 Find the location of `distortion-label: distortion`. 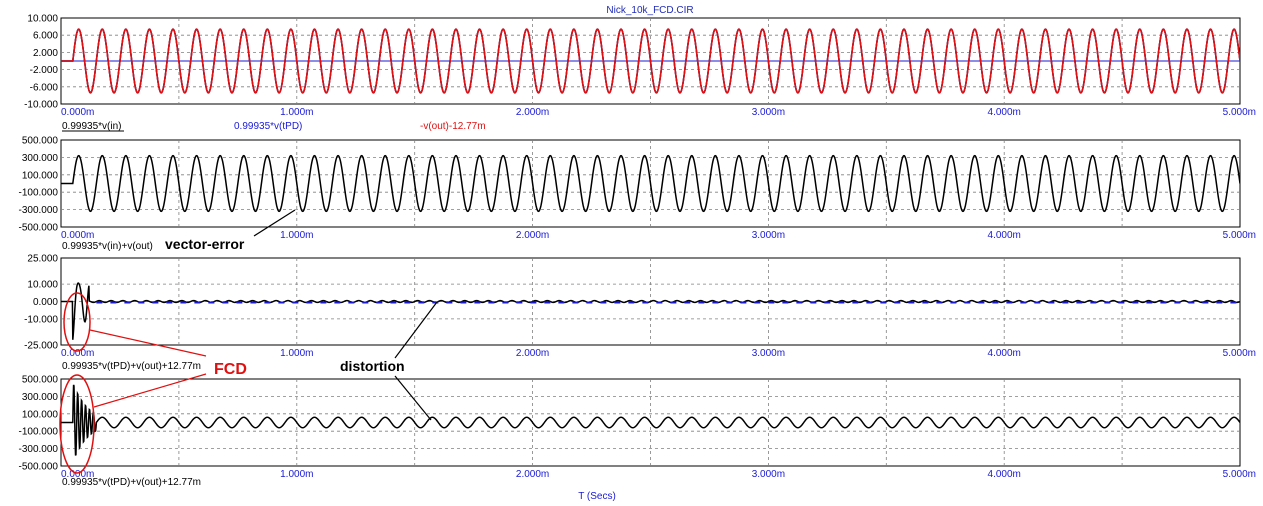

distortion-label: distortion is located at coordinates (372, 366).